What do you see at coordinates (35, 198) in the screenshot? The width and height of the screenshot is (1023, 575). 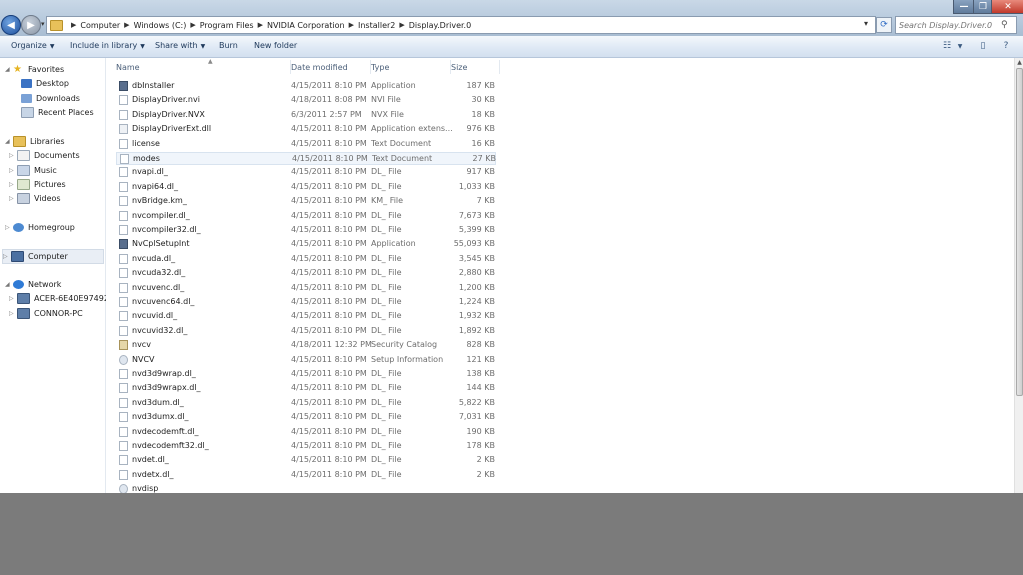 I see `nav-videos: ▷ Videos` at bounding box center [35, 198].